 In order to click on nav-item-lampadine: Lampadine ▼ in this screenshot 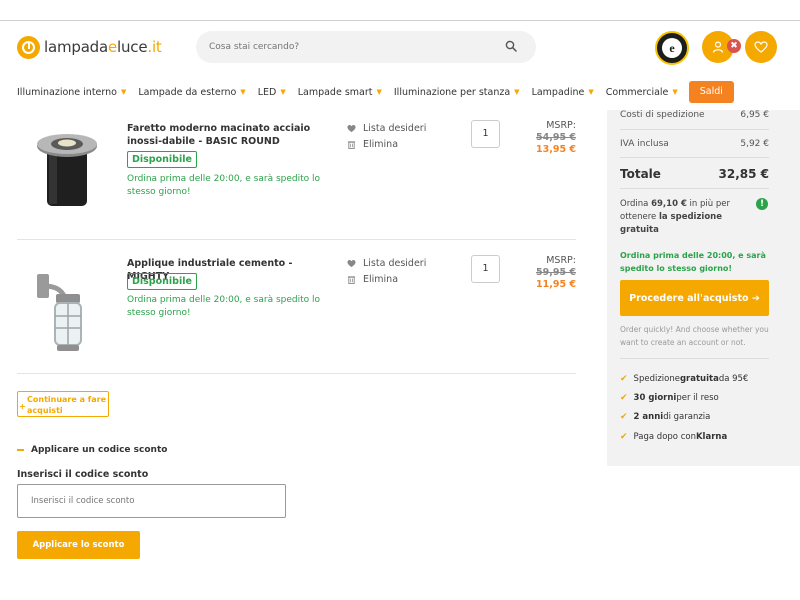, I will do `click(563, 92)`.